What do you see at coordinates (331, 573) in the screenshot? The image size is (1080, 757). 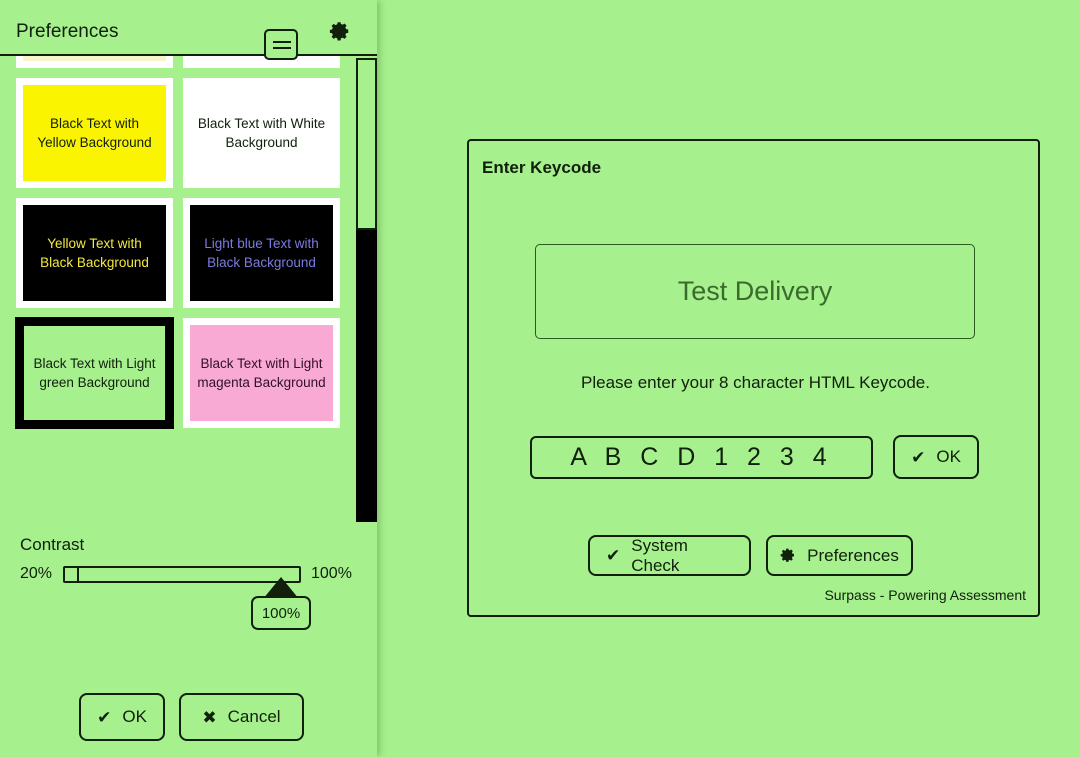 I see `contrast-max-label: 100%` at bounding box center [331, 573].